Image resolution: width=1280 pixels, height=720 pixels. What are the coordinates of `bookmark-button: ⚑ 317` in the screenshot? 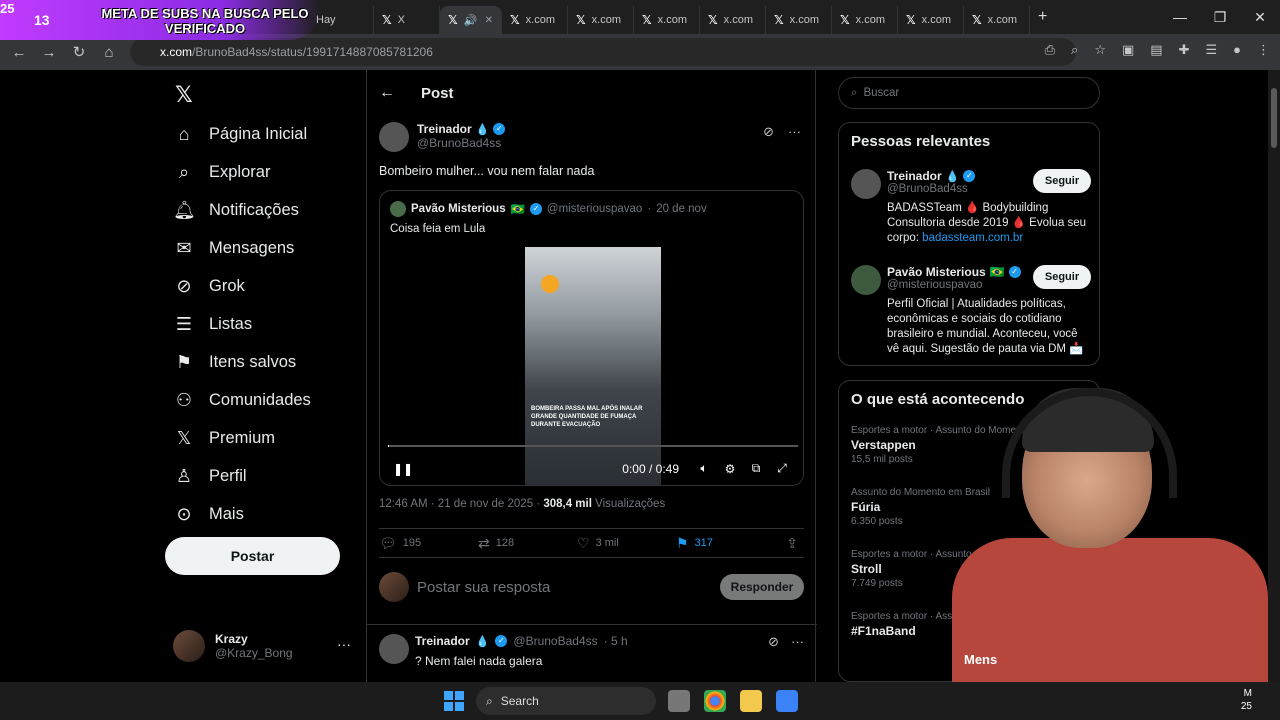 It's located at (725, 543).